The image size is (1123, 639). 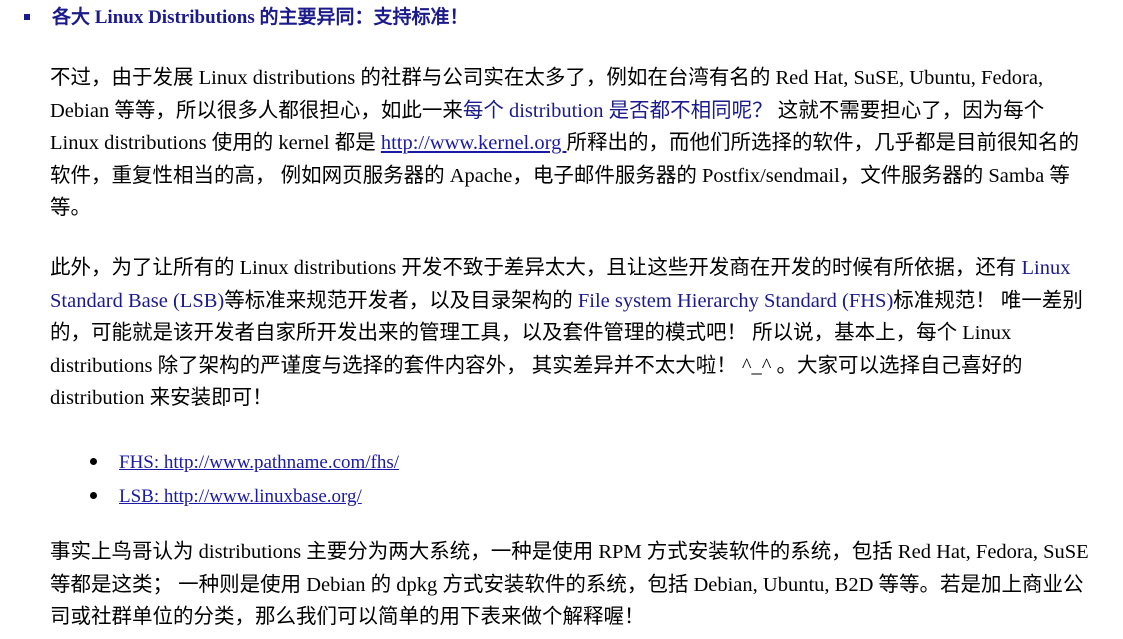 What do you see at coordinates (27, 16) in the screenshot?
I see `square-bullet-icon` at bounding box center [27, 16].